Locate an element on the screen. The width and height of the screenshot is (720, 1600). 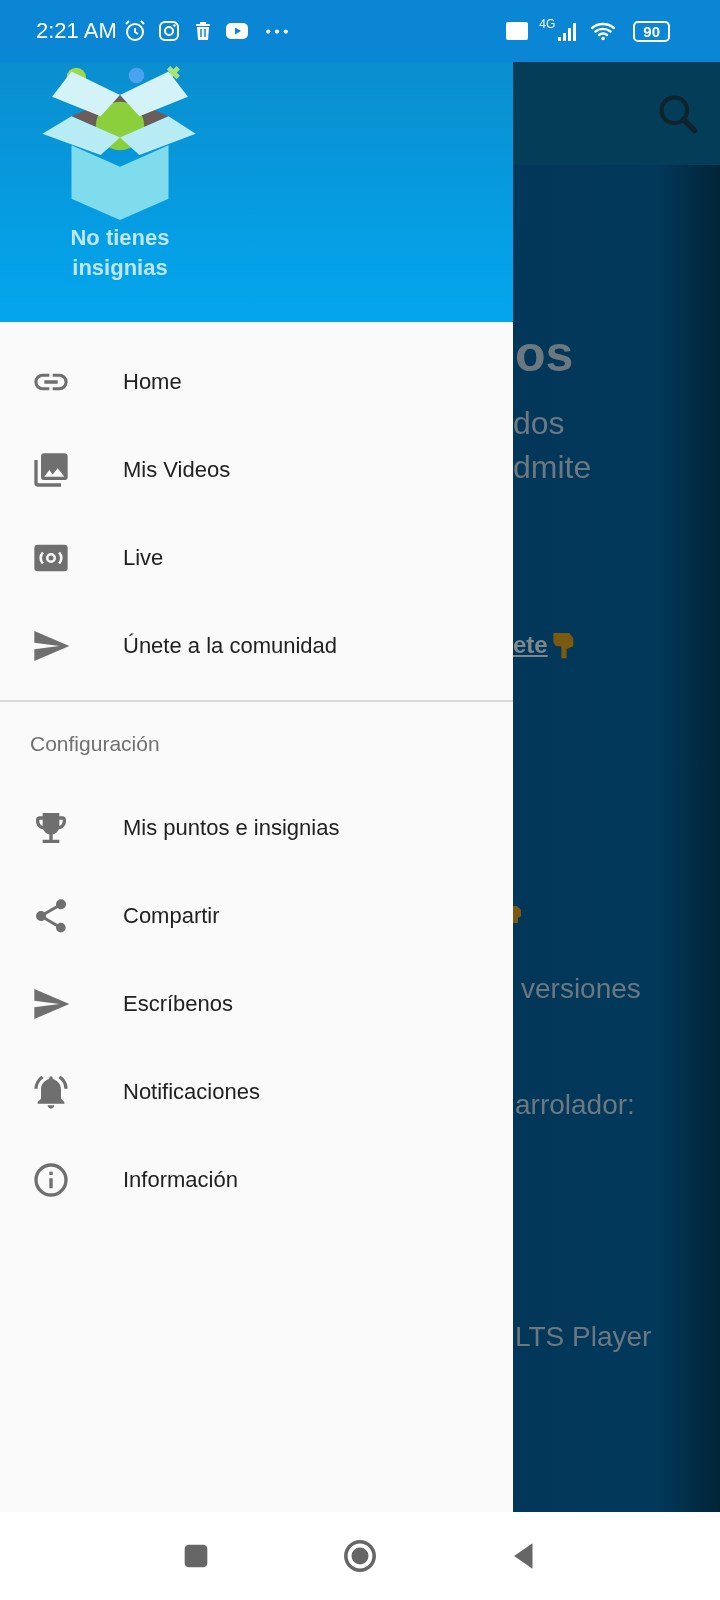
home-button is located at coordinates (360, 1556).